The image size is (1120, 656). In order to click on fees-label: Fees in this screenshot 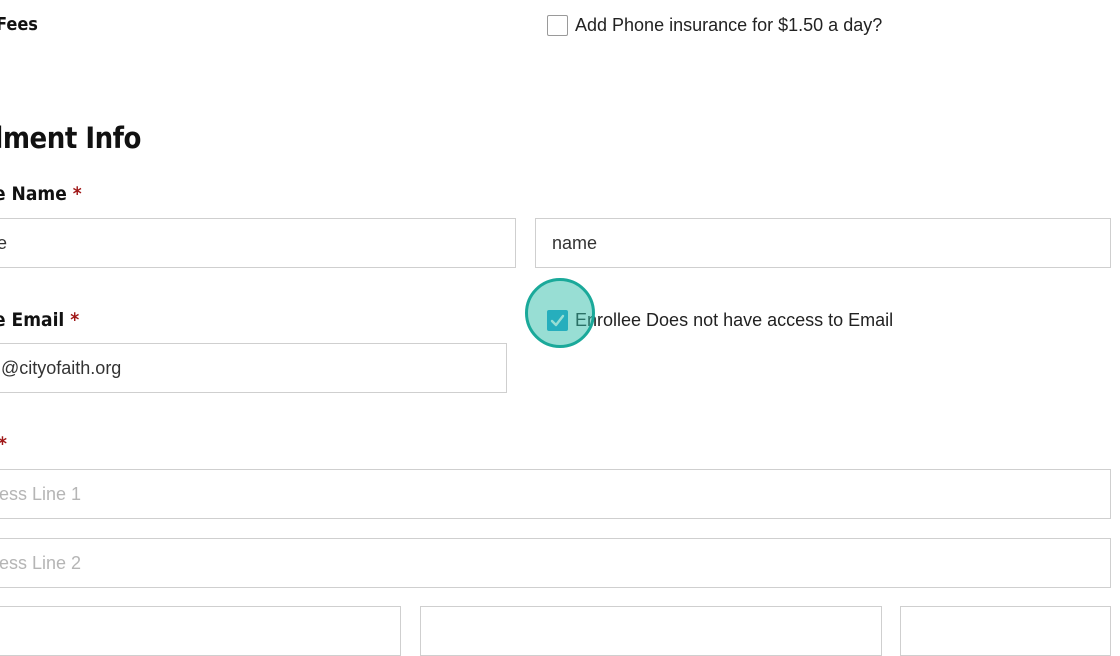, I will do `click(19, 24)`.